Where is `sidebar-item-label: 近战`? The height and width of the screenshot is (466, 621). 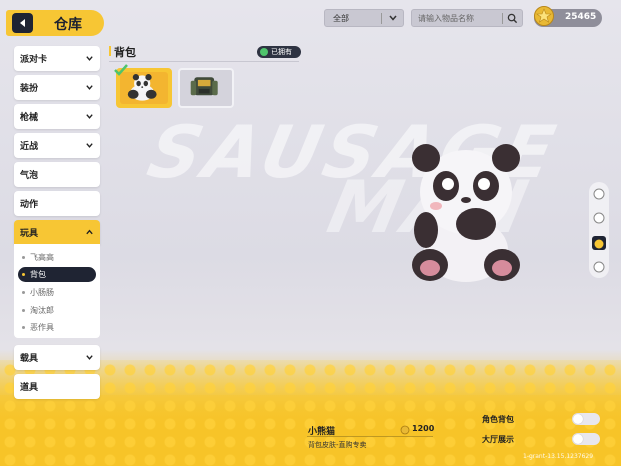 sidebar-item-label: 近战 is located at coordinates (29, 147).